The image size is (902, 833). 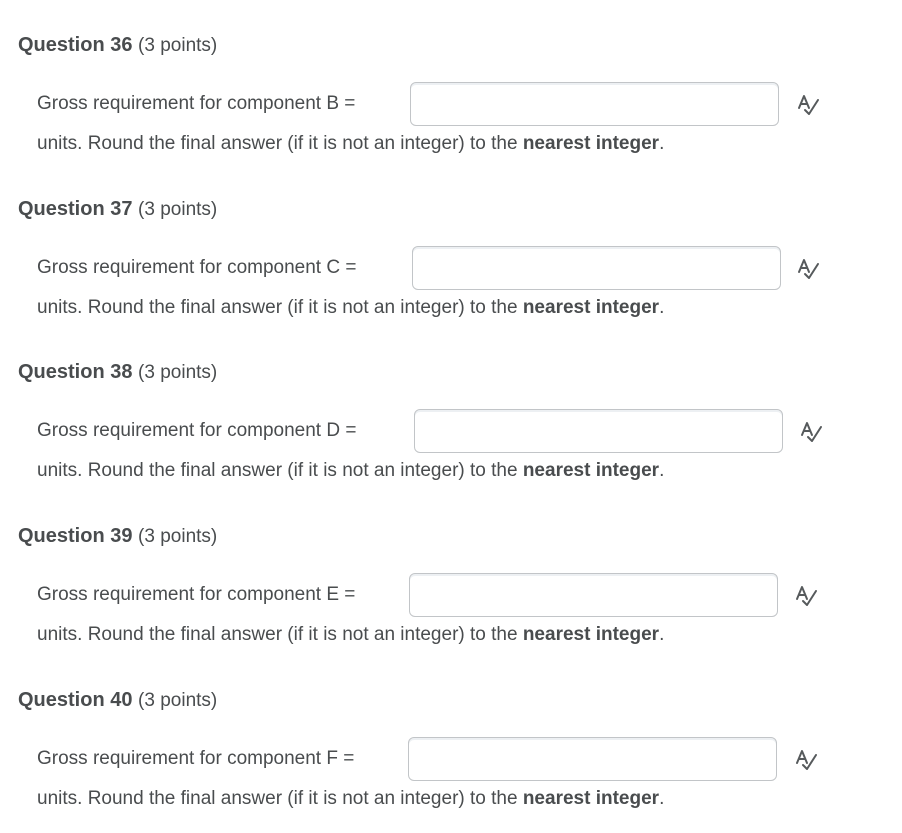 What do you see at coordinates (594, 104) in the screenshot?
I see `answer-input-component-b` at bounding box center [594, 104].